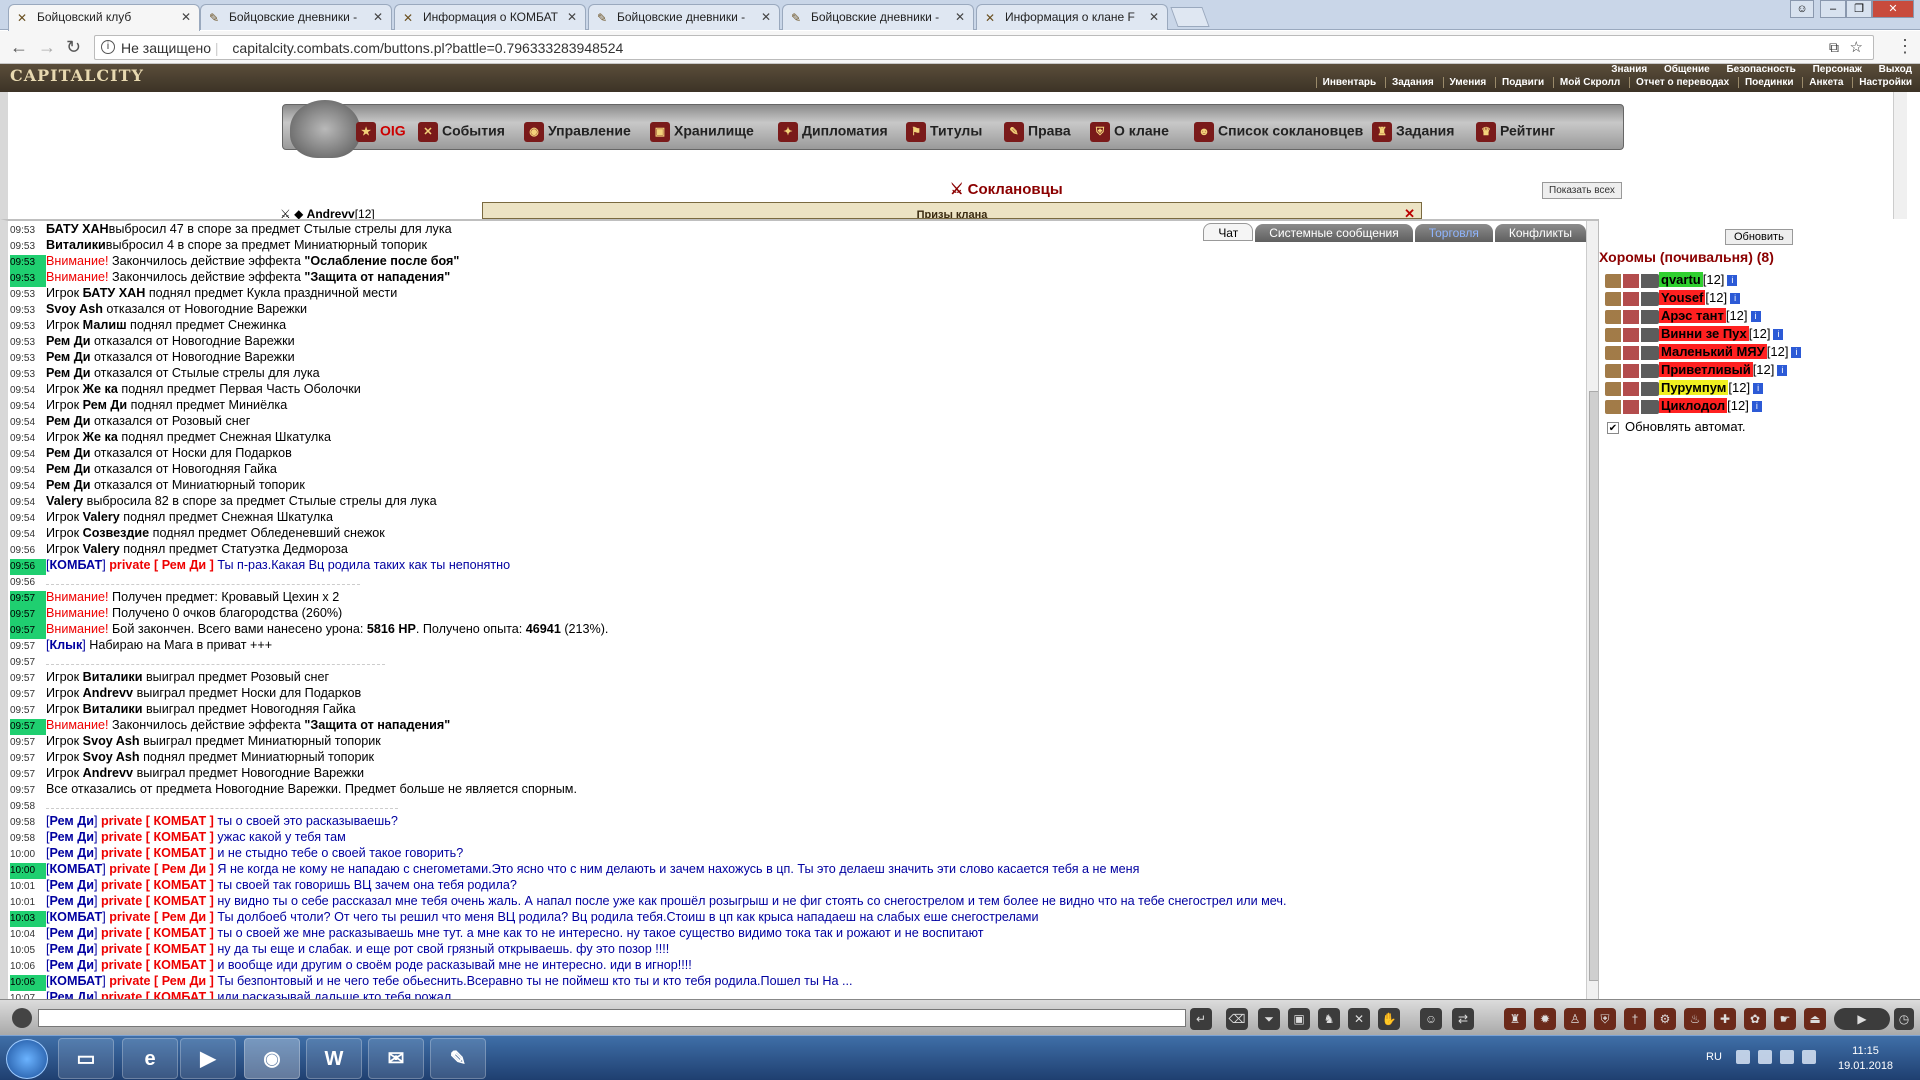 The width and height of the screenshot is (1920, 1080). What do you see at coordinates (1713, 351) in the screenshot?
I see `member-nick: Маленький МЯУ` at bounding box center [1713, 351].